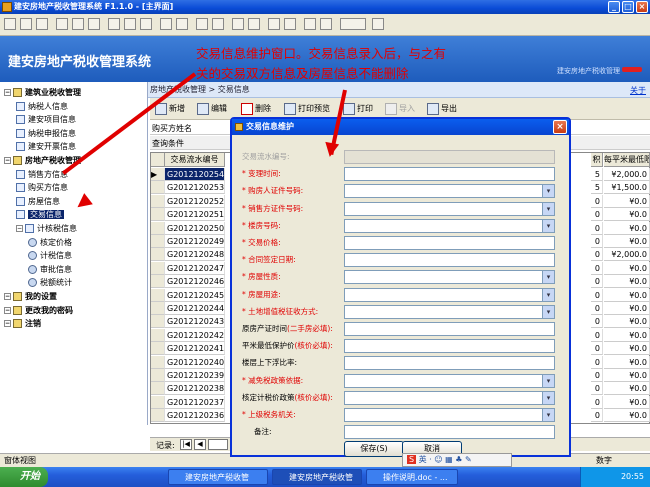  I want to click on table-cell: G2012120243, so click(195, 322).